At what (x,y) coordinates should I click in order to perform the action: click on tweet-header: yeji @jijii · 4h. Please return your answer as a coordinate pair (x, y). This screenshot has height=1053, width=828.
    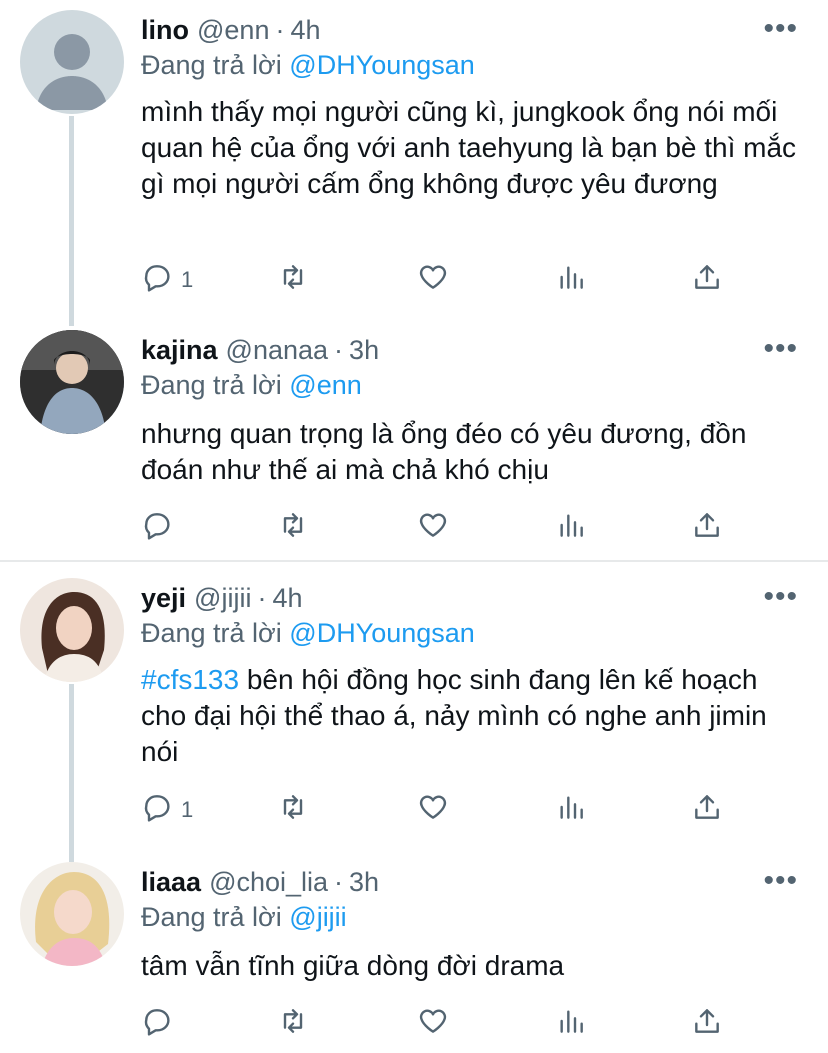
    Looking at the image, I should click on (222, 598).